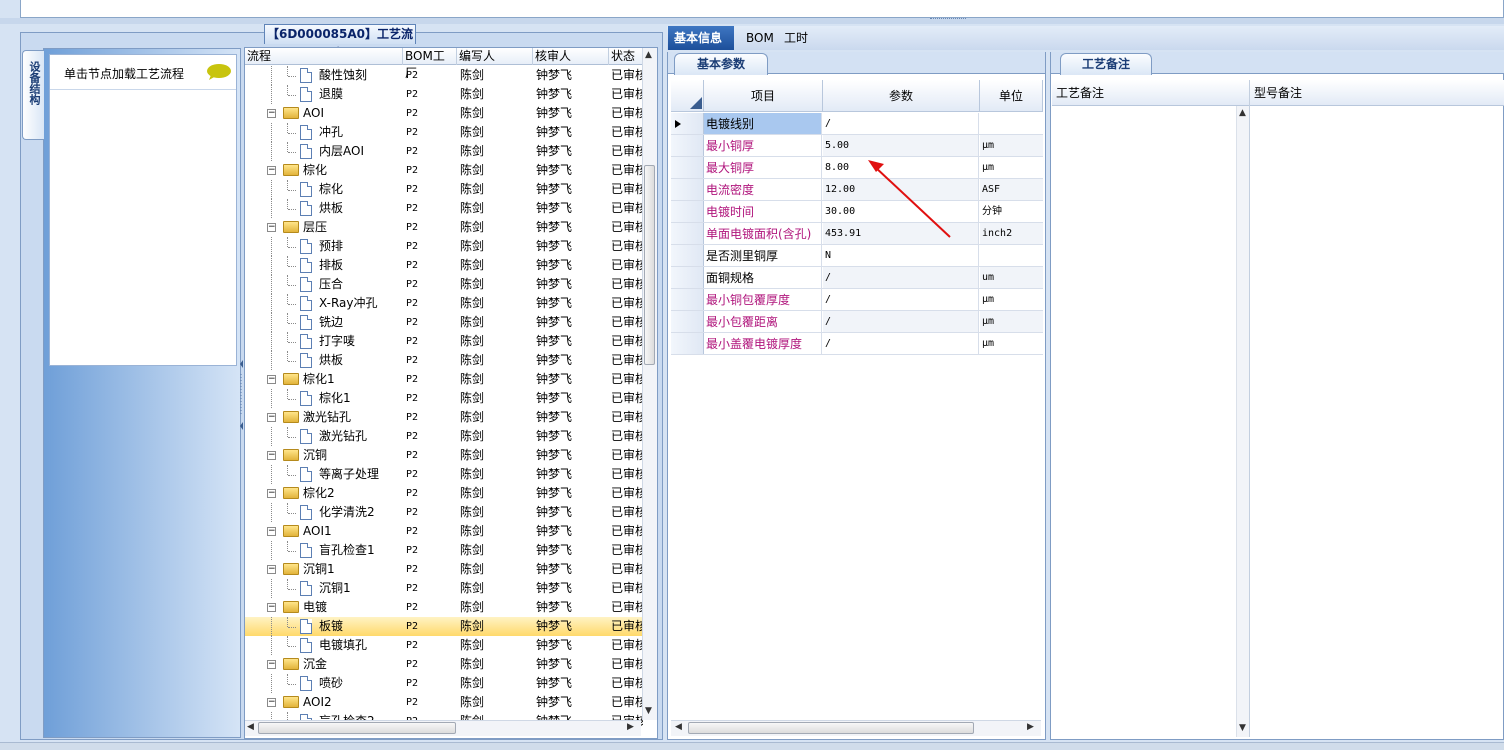 The image size is (1504, 750). I want to click on scroll-right-icon: ▶, so click(630, 727).